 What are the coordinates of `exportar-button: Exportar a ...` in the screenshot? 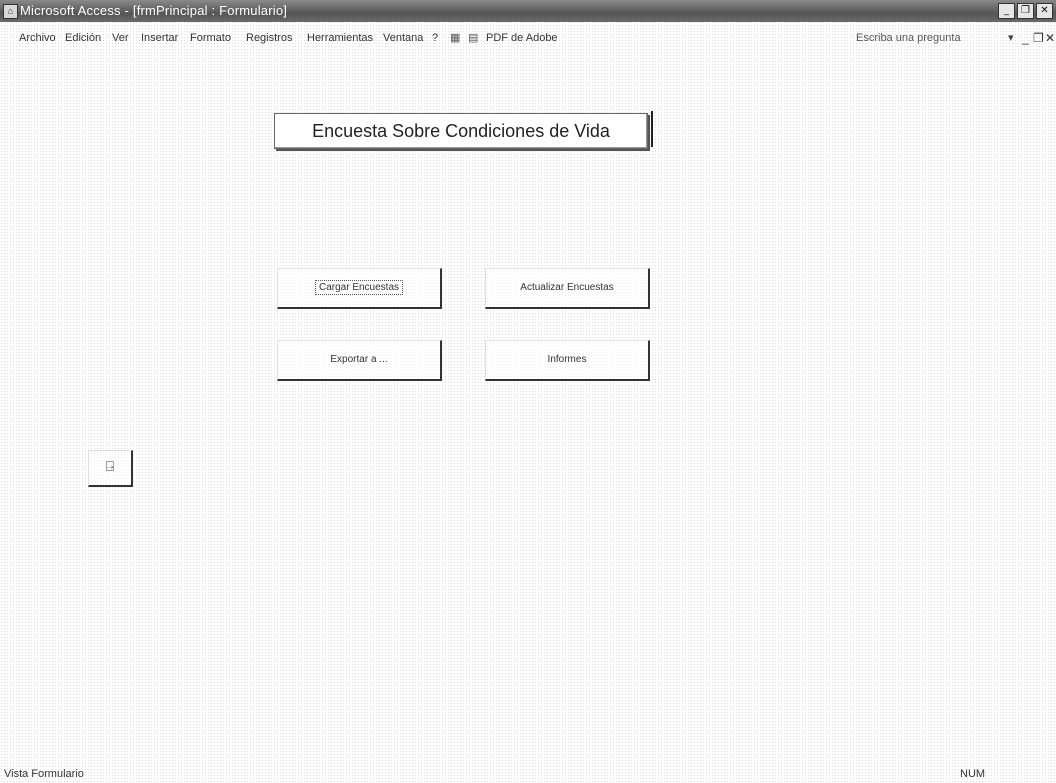 It's located at (359, 360).